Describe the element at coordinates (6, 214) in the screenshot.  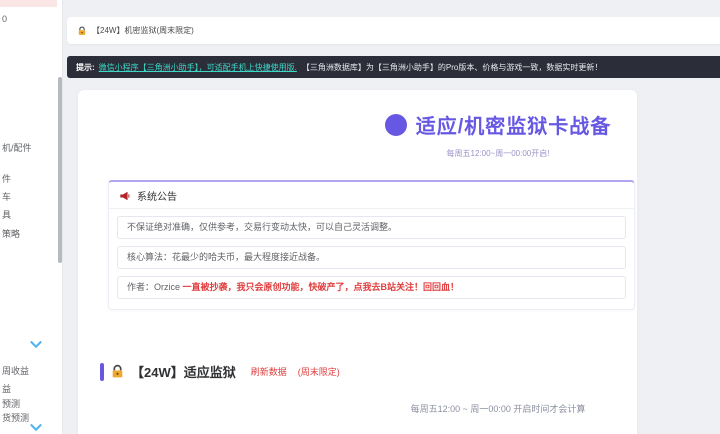
I see `sidebar-item: 具` at that location.